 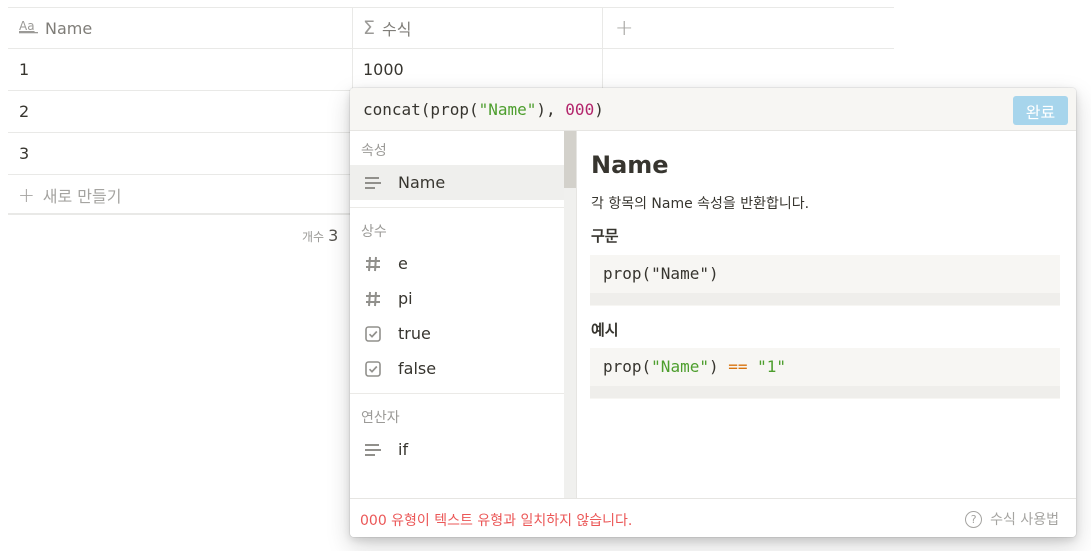 I want to click on column-header-name: Aa Name, so click(x=180, y=28).